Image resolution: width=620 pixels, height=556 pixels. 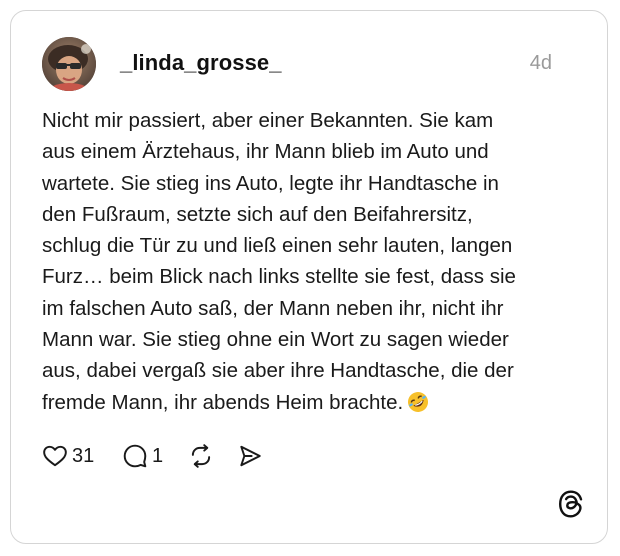 I want to click on comment-count: 1, so click(x=158, y=455).